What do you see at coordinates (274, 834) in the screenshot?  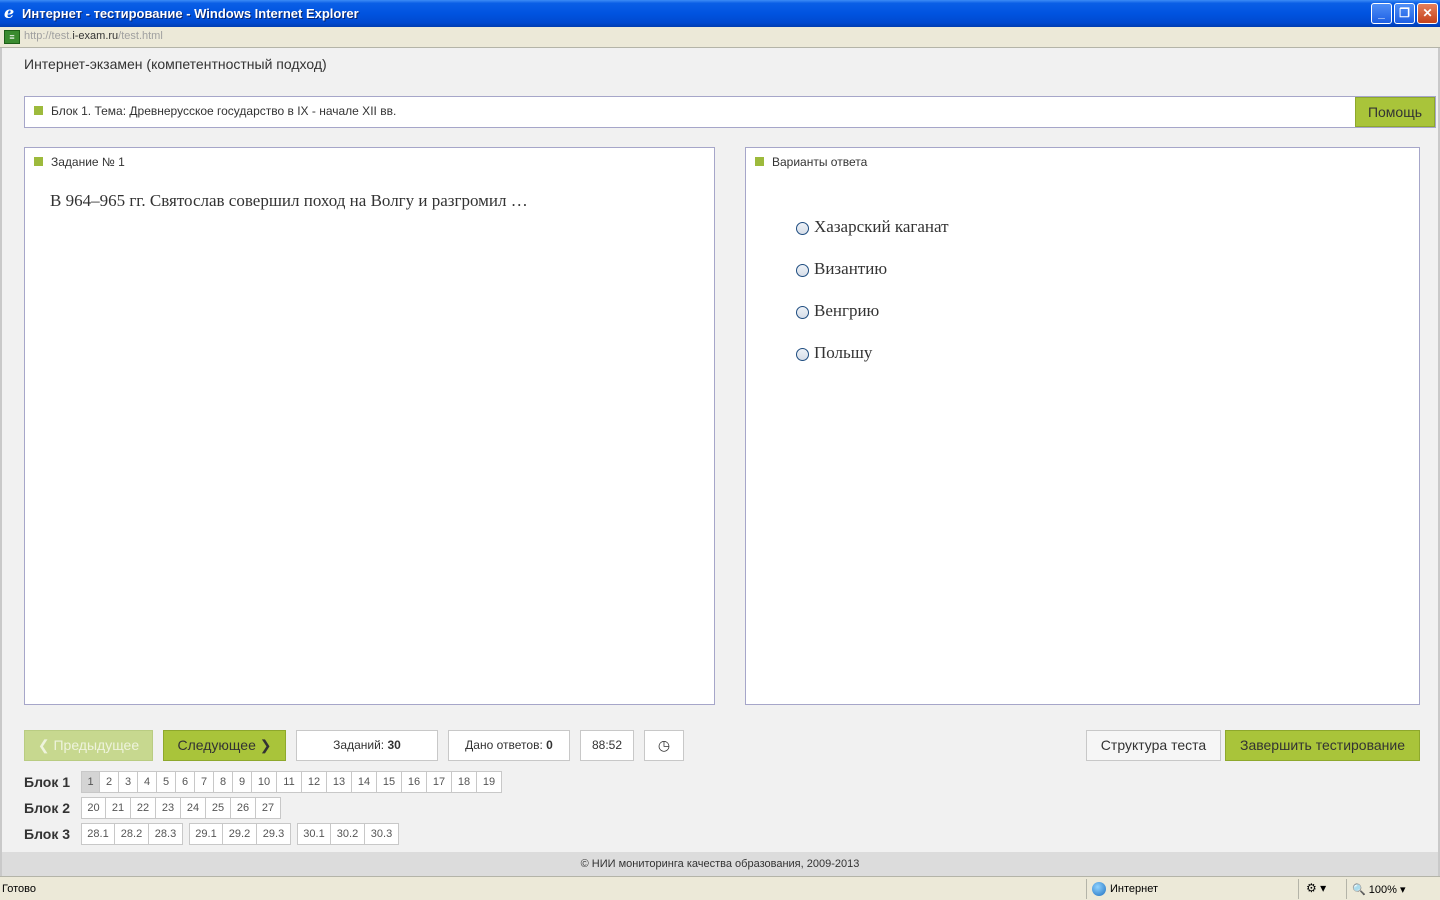 I see `question-nav-cell: 29.3` at bounding box center [274, 834].